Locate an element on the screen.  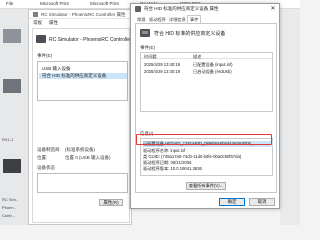
tab-details: 详细信息 is located at coordinates (177, 19).